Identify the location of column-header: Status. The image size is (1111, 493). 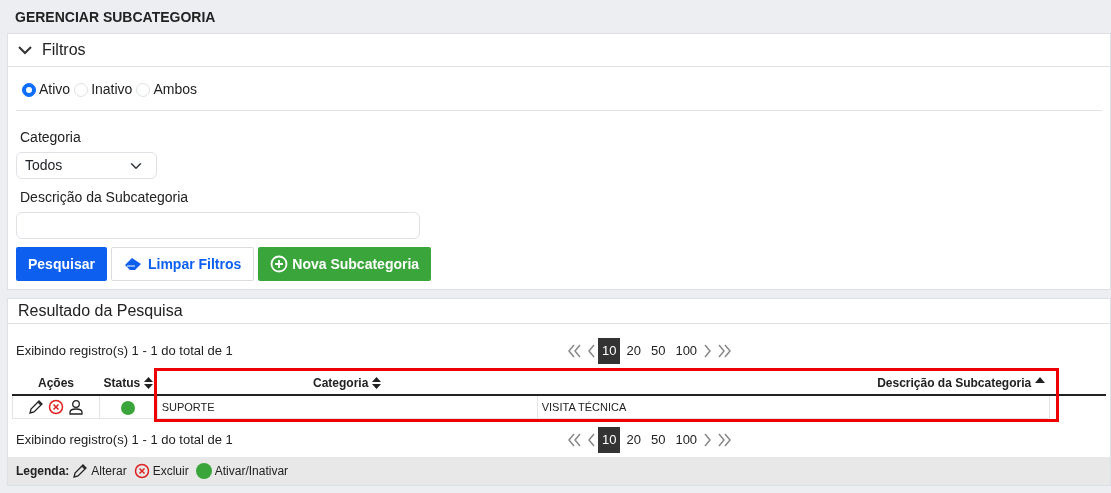
(122, 382).